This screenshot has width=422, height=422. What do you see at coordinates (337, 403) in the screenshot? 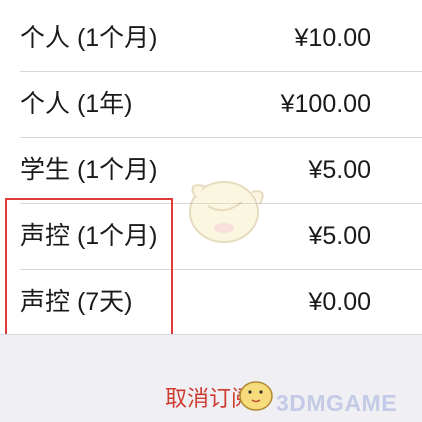
I see `brand-watermark: 3DMGAME` at bounding box center [337, 403].